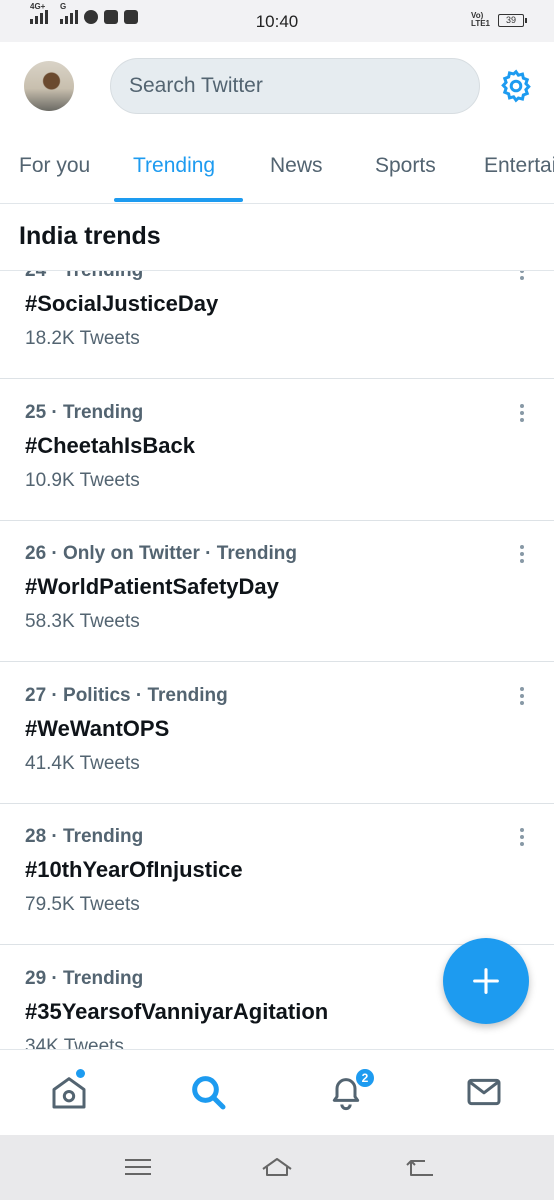  Describe the element at coordinates (84, 978) in the screenshot. I see `trend-meta: 29 · Trending` at that location.